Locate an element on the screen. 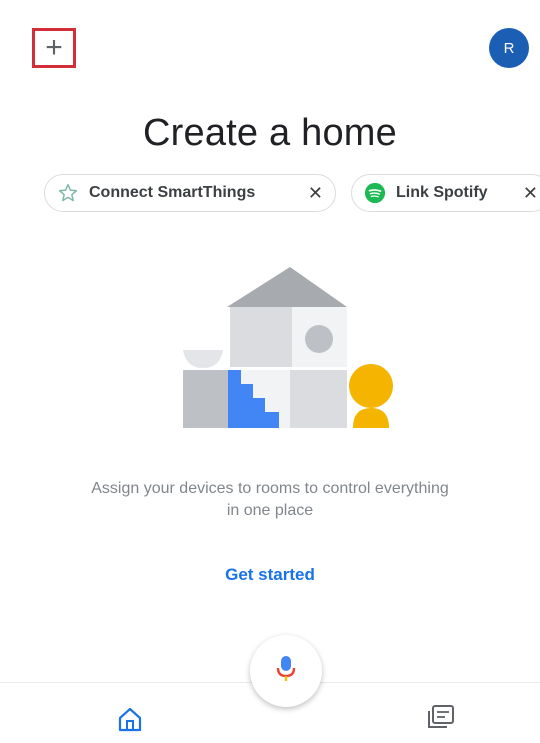 The height and width of the screenshot is (743, 540). nav-home-tab is located at coordinates (130, 719).